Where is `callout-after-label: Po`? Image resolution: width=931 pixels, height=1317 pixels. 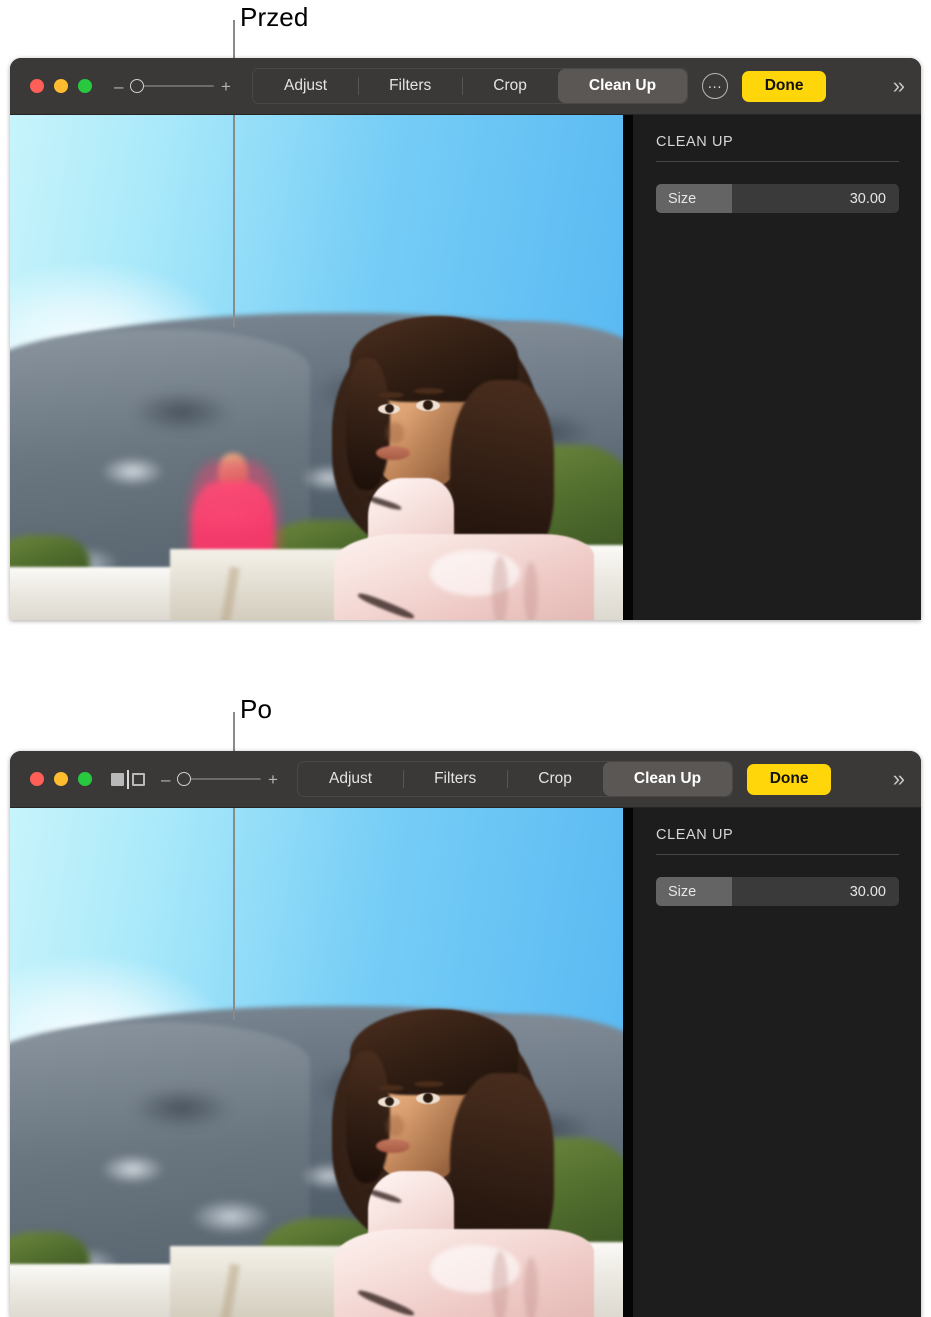 callout-after-label: Po is located at coordinates (256, 709).